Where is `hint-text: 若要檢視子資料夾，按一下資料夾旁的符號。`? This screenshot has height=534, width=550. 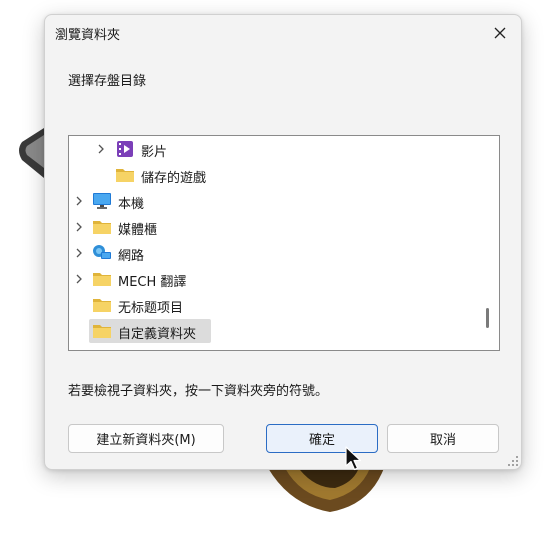
hint-text: 若要檢視子資料夾，按一下資料夾旁的符號。 is located at coordinates (198, 391).